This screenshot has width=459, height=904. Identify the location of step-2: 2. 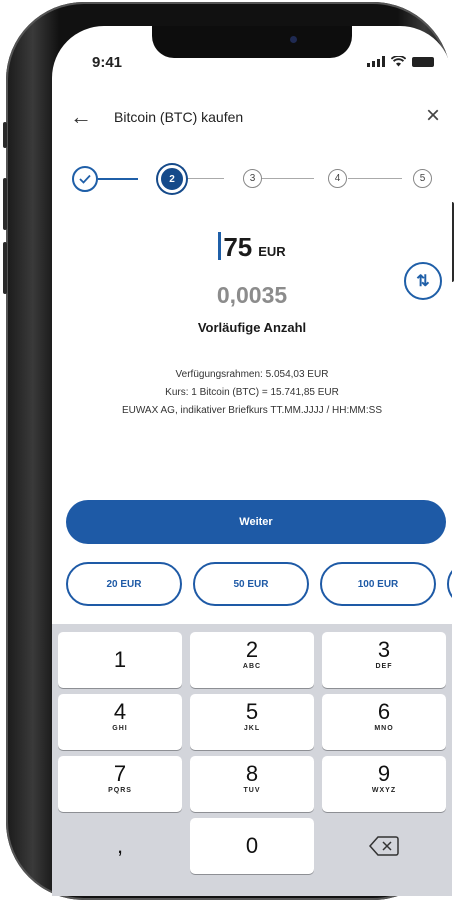
(172, 179).